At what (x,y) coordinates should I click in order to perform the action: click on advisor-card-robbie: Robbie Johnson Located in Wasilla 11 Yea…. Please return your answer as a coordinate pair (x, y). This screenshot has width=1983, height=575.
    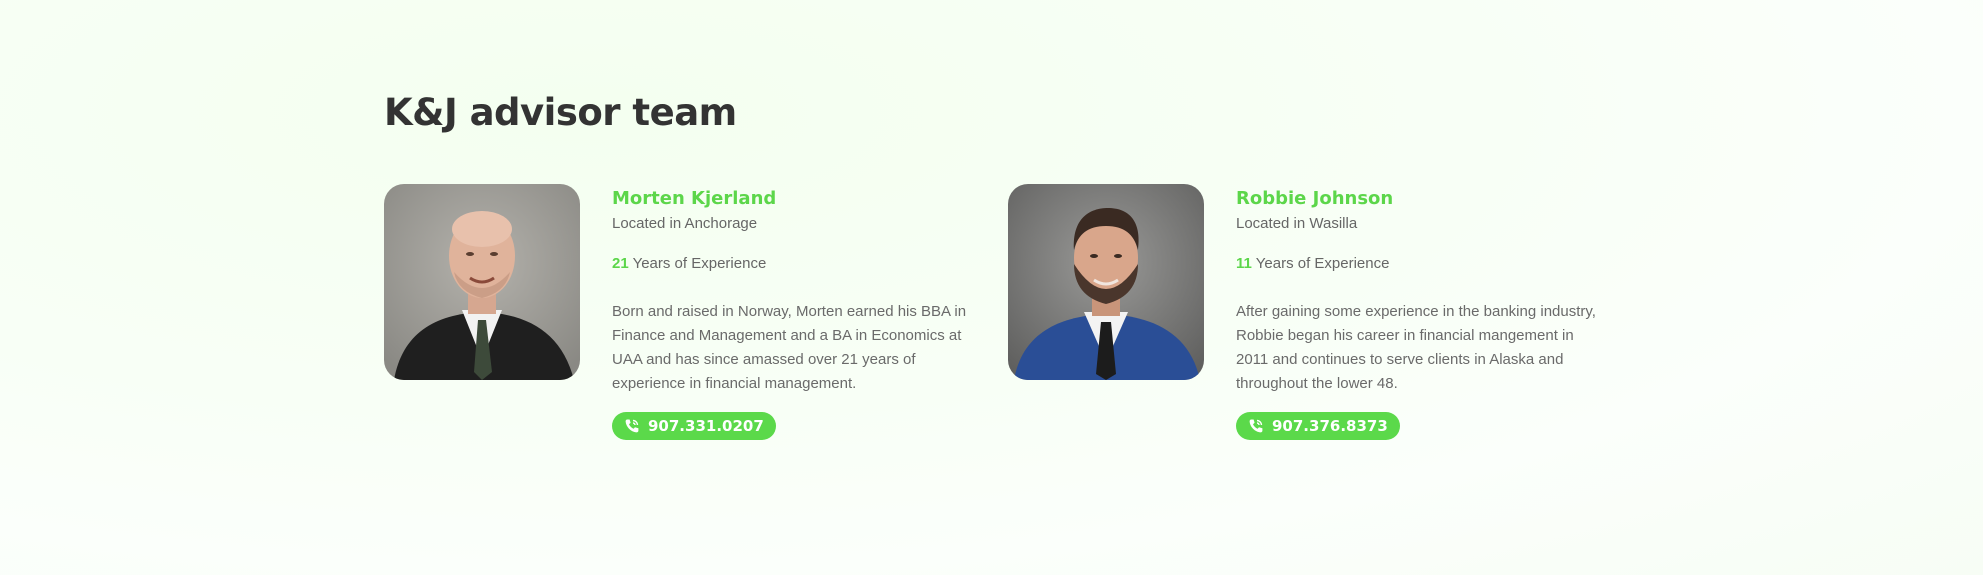
    Looking at the image, I should click on (1313, 314).